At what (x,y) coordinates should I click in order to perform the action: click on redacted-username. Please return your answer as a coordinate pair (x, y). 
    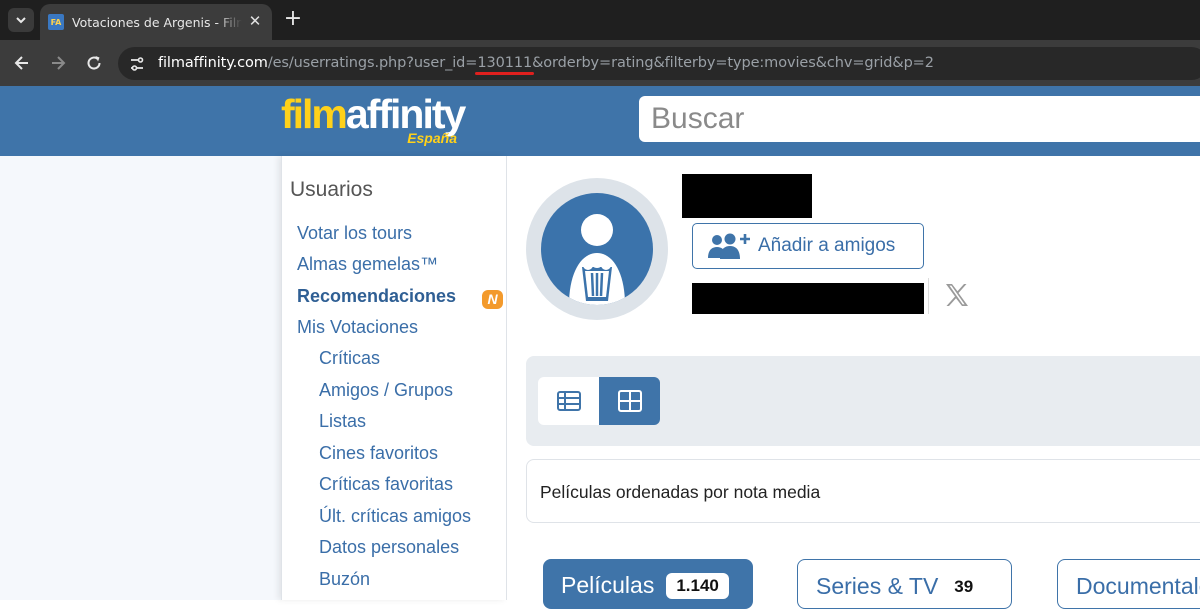
    Looking at the image, I should click on (747, 196).